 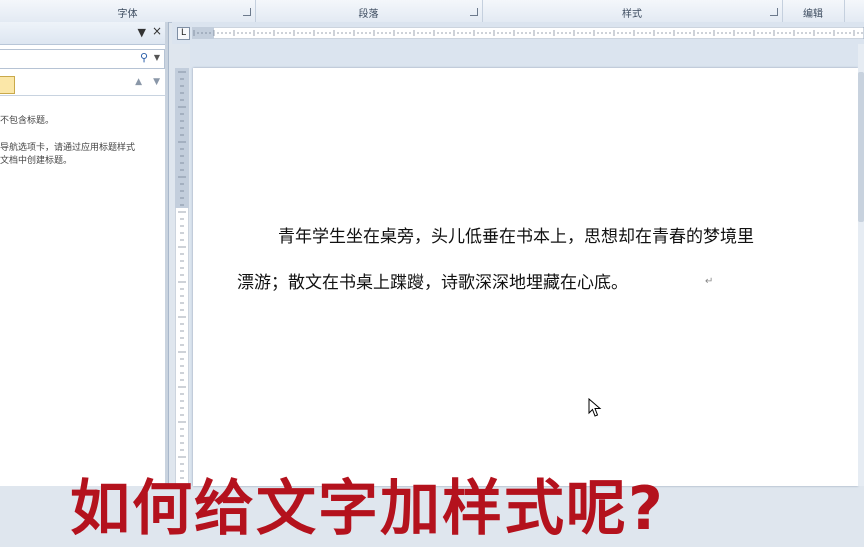 I want to click on tab-selector-button: L, so click(x=183, y=33).